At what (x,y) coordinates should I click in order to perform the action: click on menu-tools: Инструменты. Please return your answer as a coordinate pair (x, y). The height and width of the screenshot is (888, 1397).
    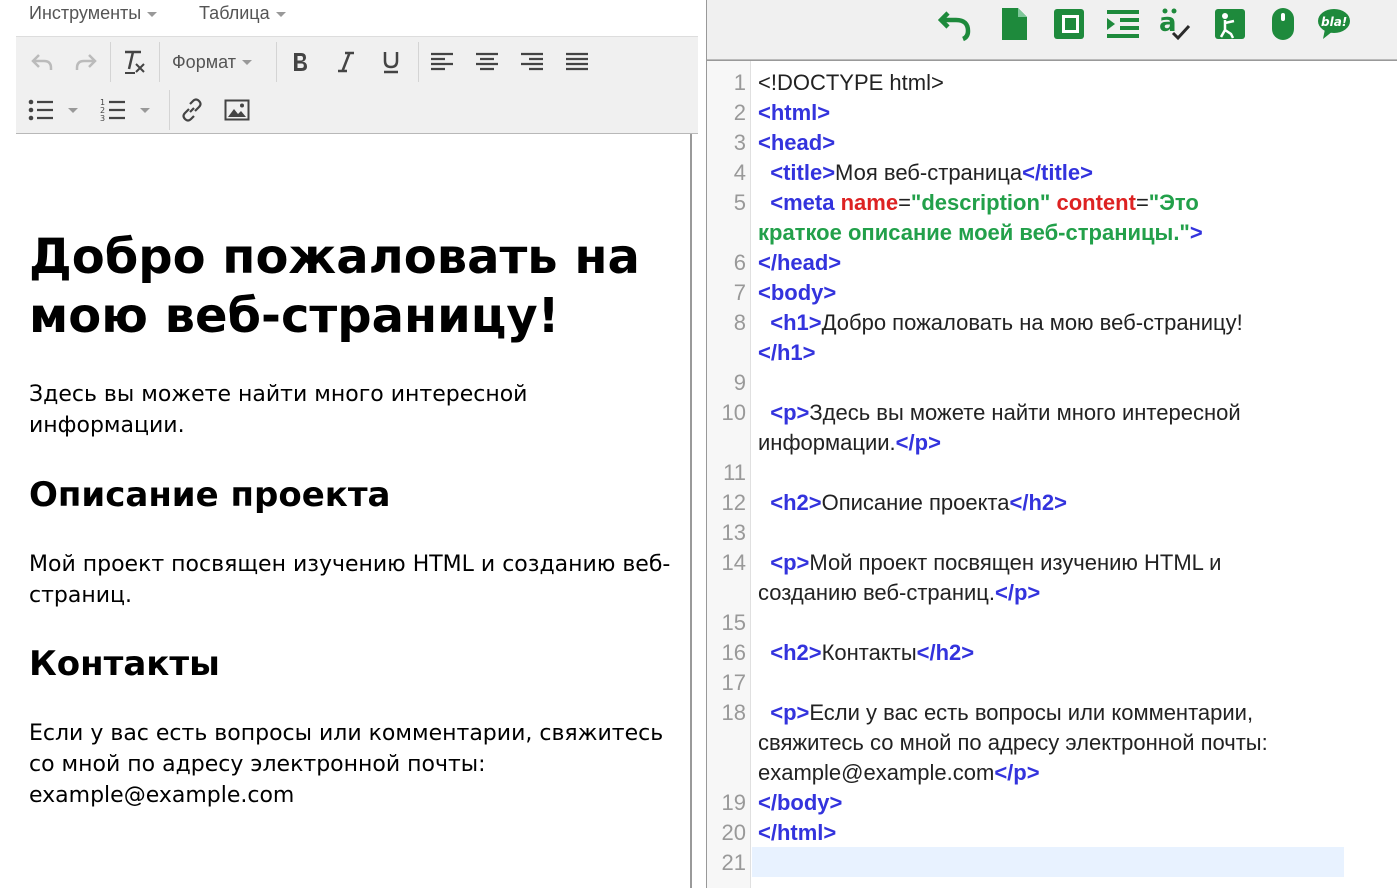
    Looking at the image, I should click on (93, 13).